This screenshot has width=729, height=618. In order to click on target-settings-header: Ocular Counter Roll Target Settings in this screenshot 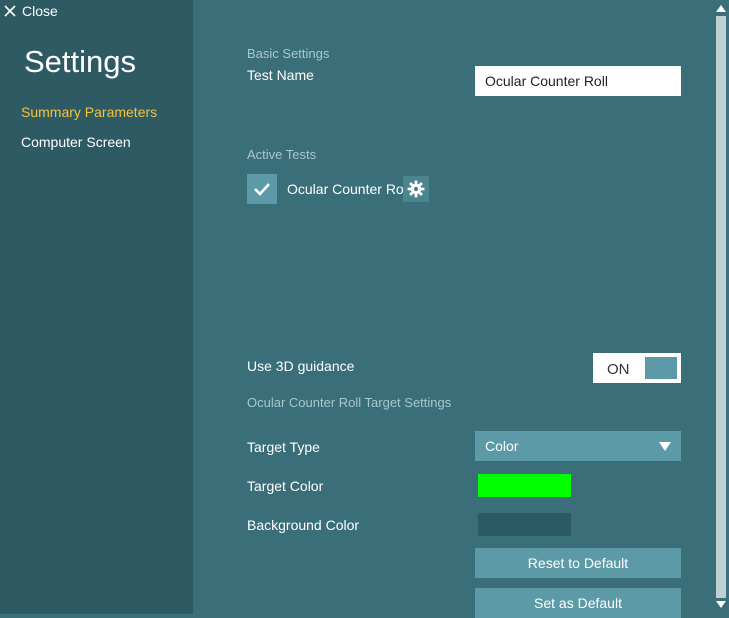, I will do `click(349, 402)`.